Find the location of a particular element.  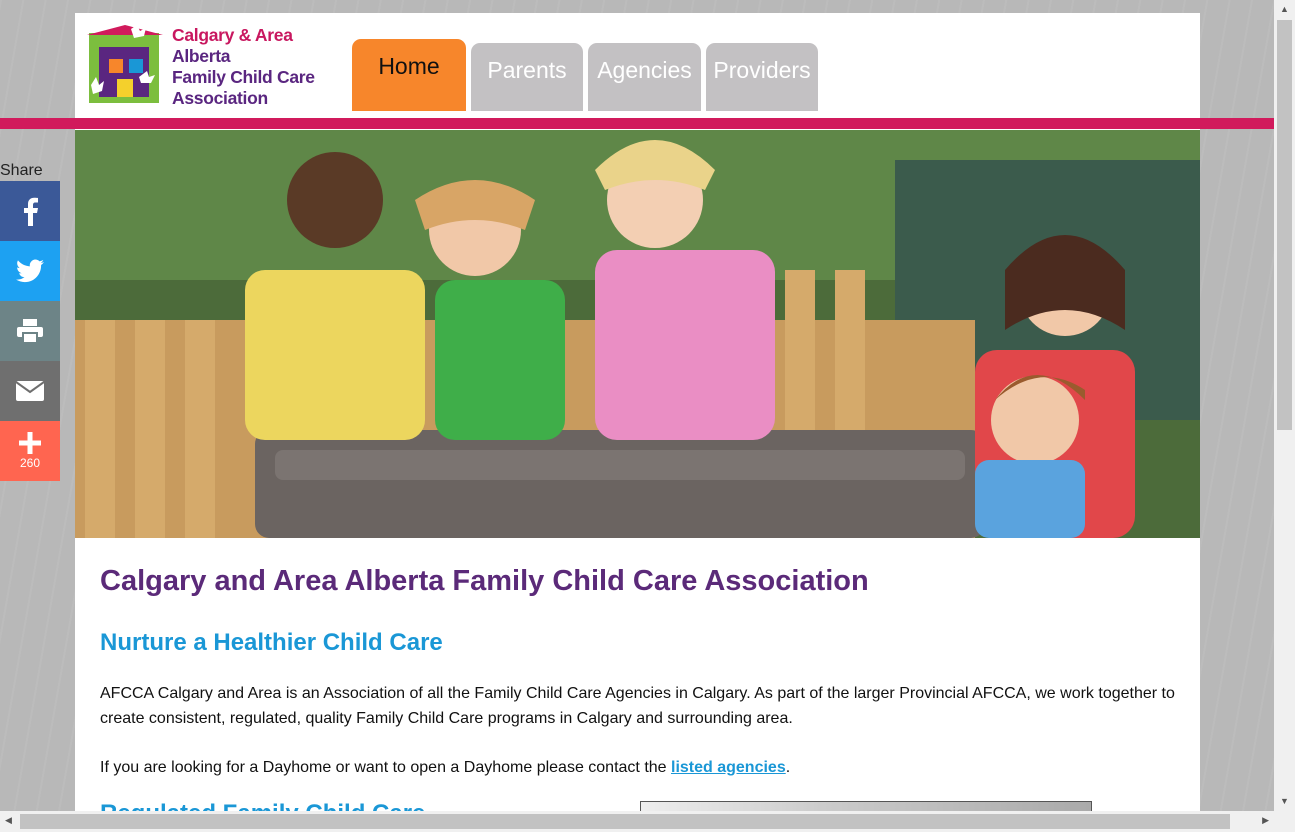

horizontal-scroll-thumb is located at coordinates (625, 821).